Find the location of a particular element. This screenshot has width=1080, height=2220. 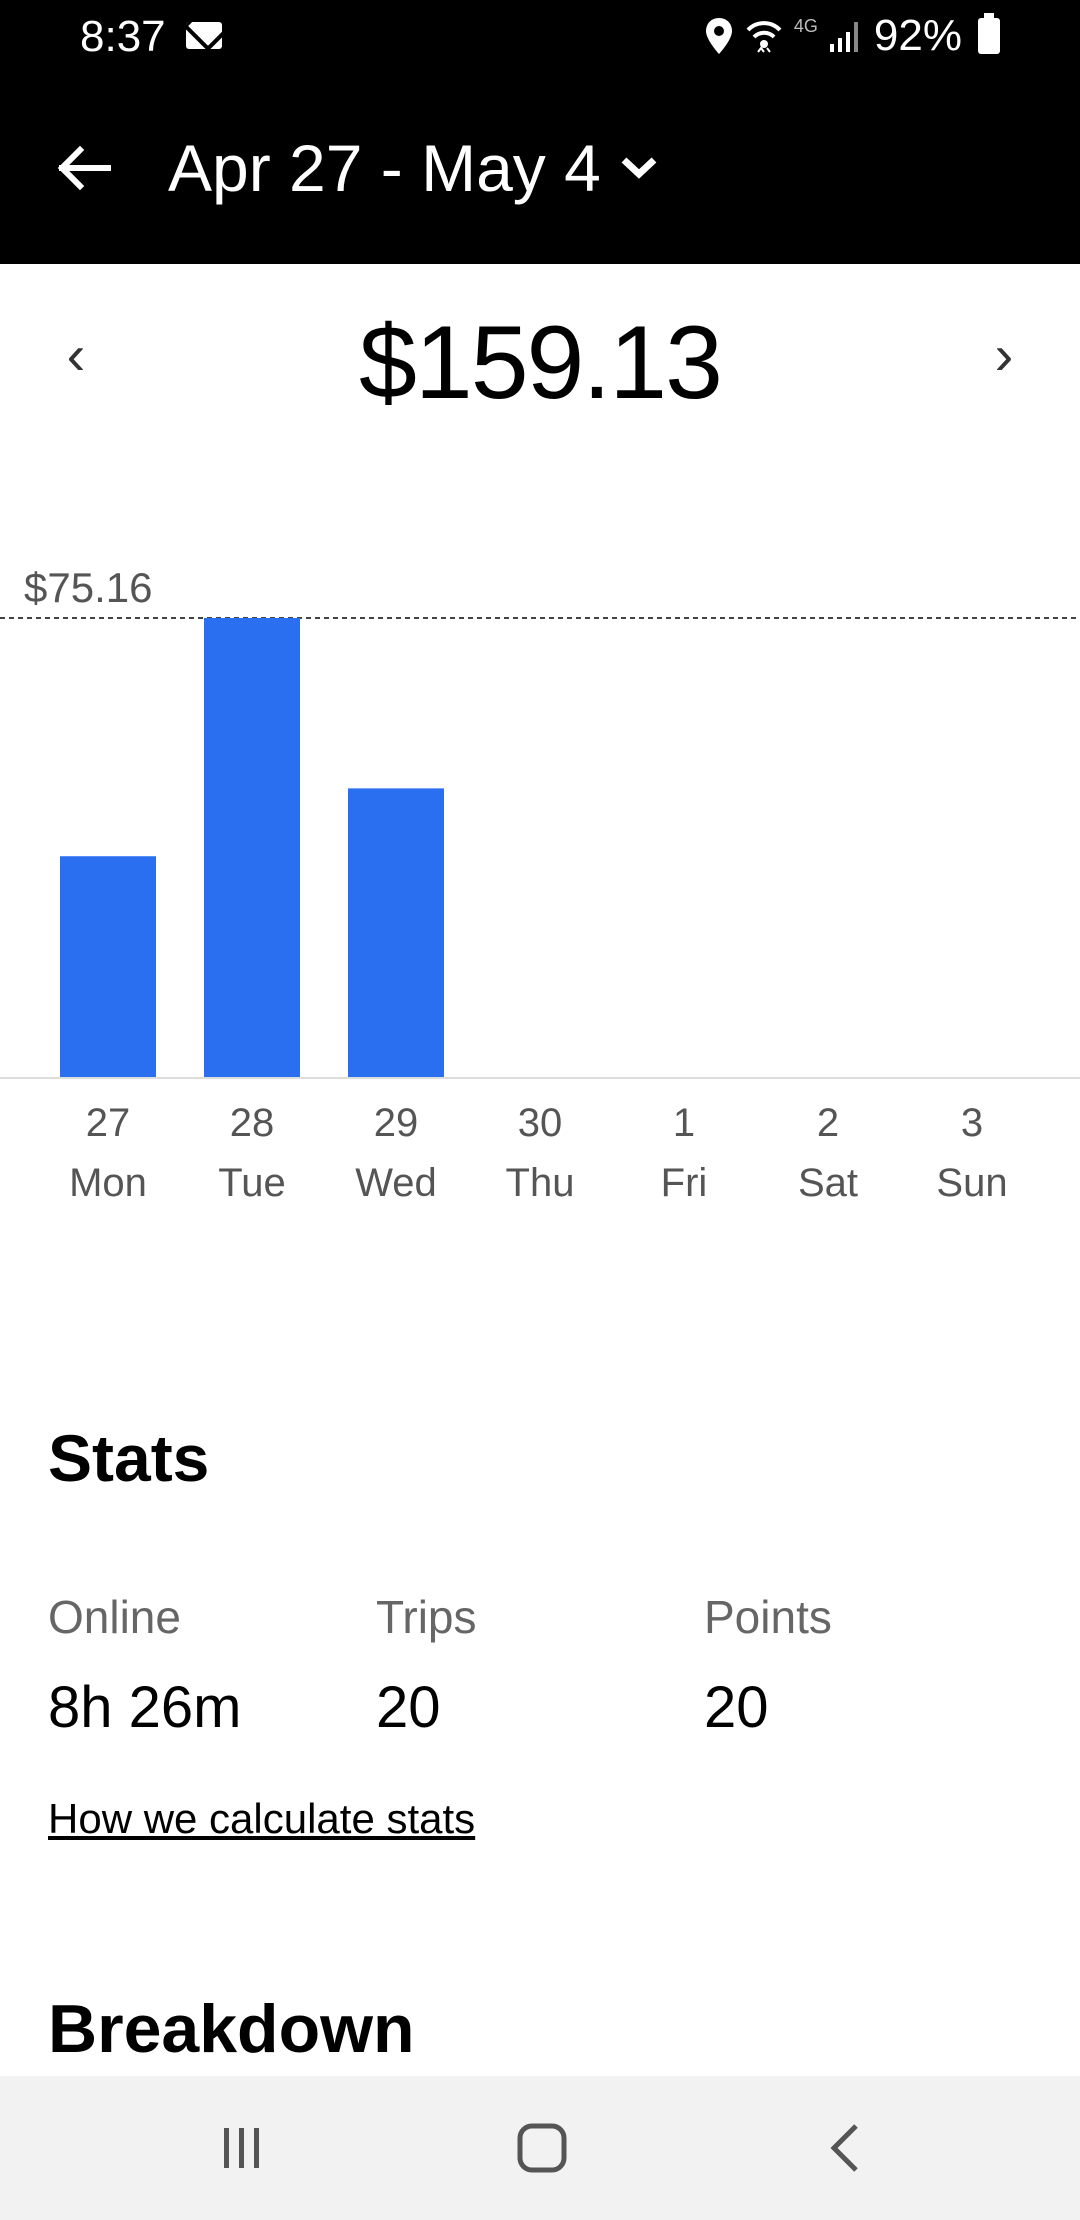

wifi-icon is located at coordinates (764, 36).